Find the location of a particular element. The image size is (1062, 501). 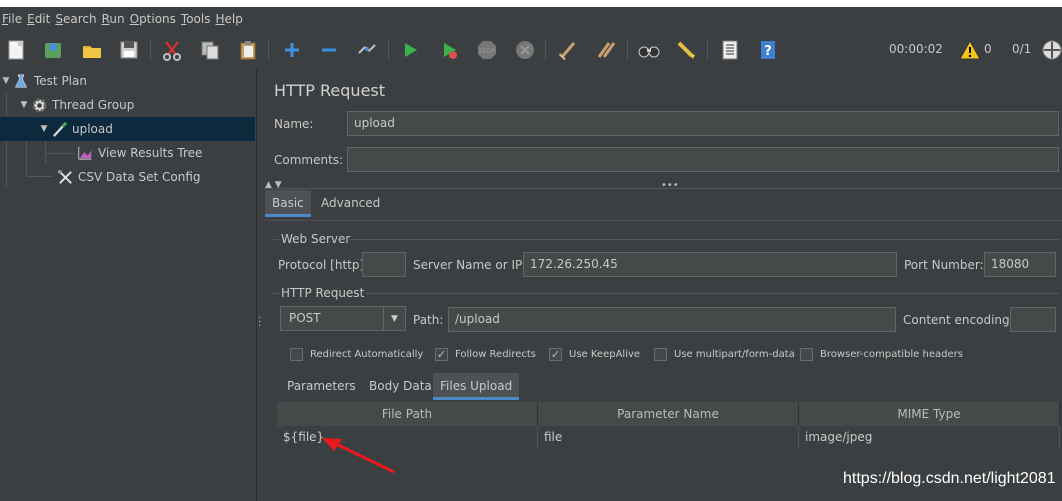

column-header-parameter-name: Parameter Name is located at coordinates (668, 414).